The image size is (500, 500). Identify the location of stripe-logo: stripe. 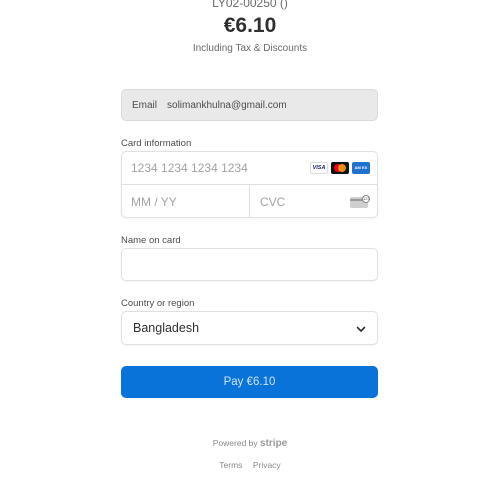
(273, 443).